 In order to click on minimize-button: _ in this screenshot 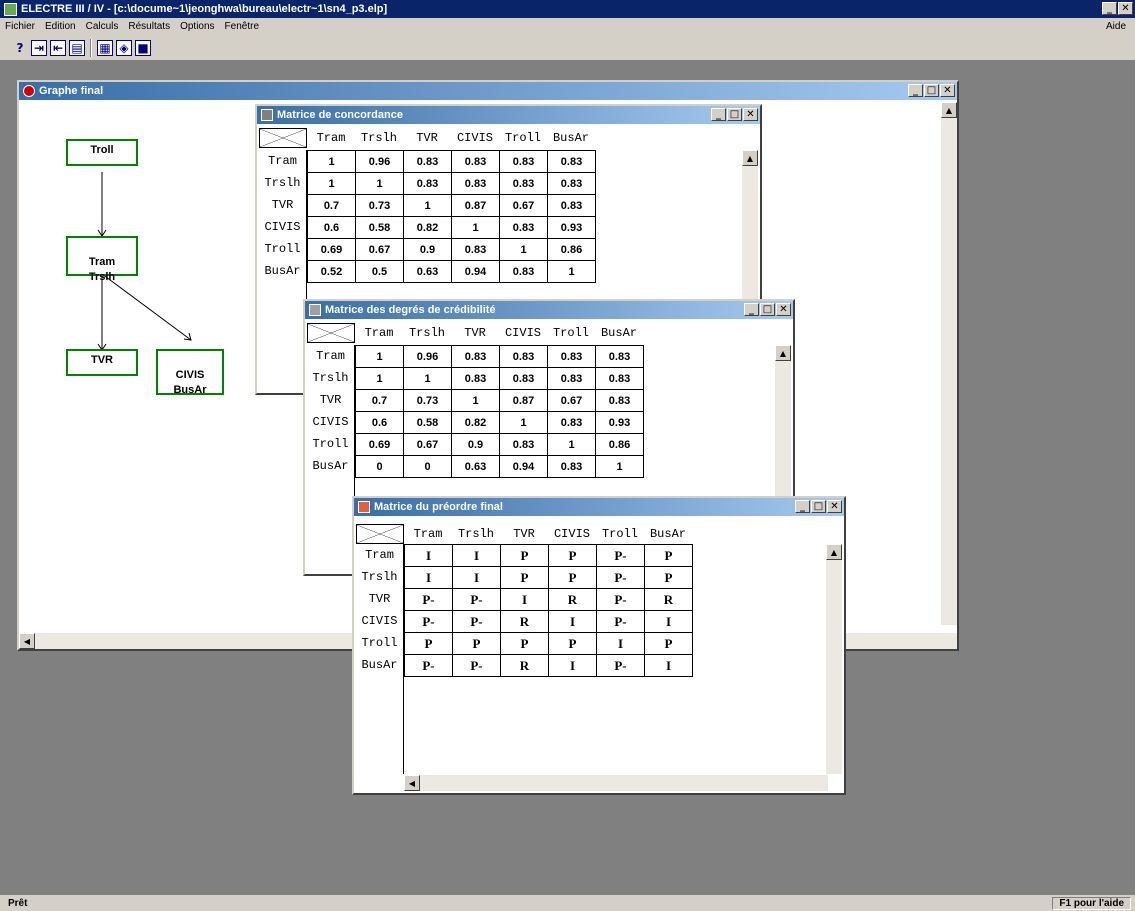, I will do `click(1109, 8)`.